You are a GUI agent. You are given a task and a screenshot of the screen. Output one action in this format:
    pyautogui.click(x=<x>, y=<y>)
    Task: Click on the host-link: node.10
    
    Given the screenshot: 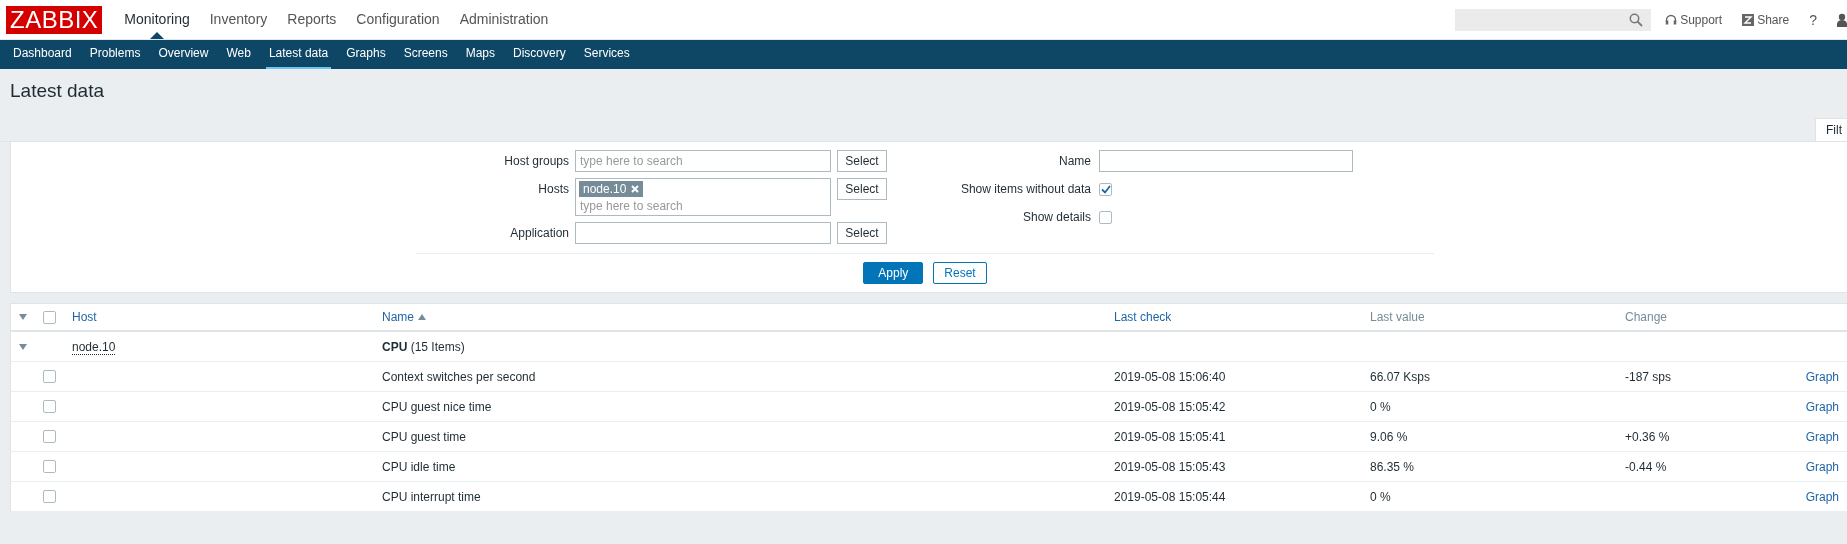 What is the action you would take?
    pyautogui.click(x=94, y=347)
    